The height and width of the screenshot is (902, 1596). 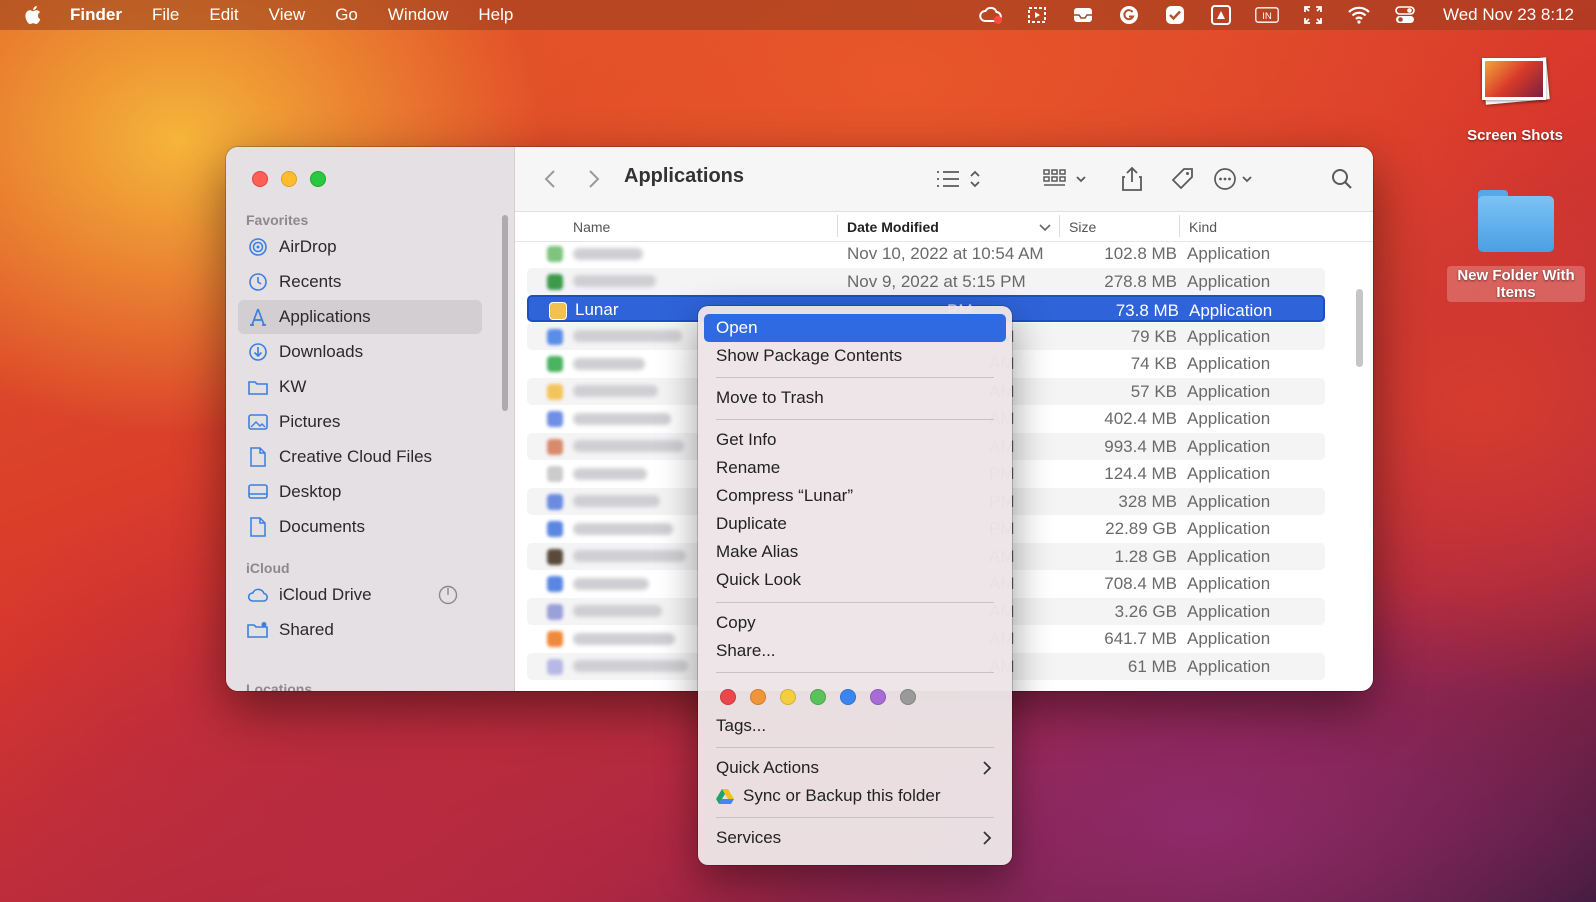 I want to click on menu-item-get-info: Get Info, so click(x=855, y=440).